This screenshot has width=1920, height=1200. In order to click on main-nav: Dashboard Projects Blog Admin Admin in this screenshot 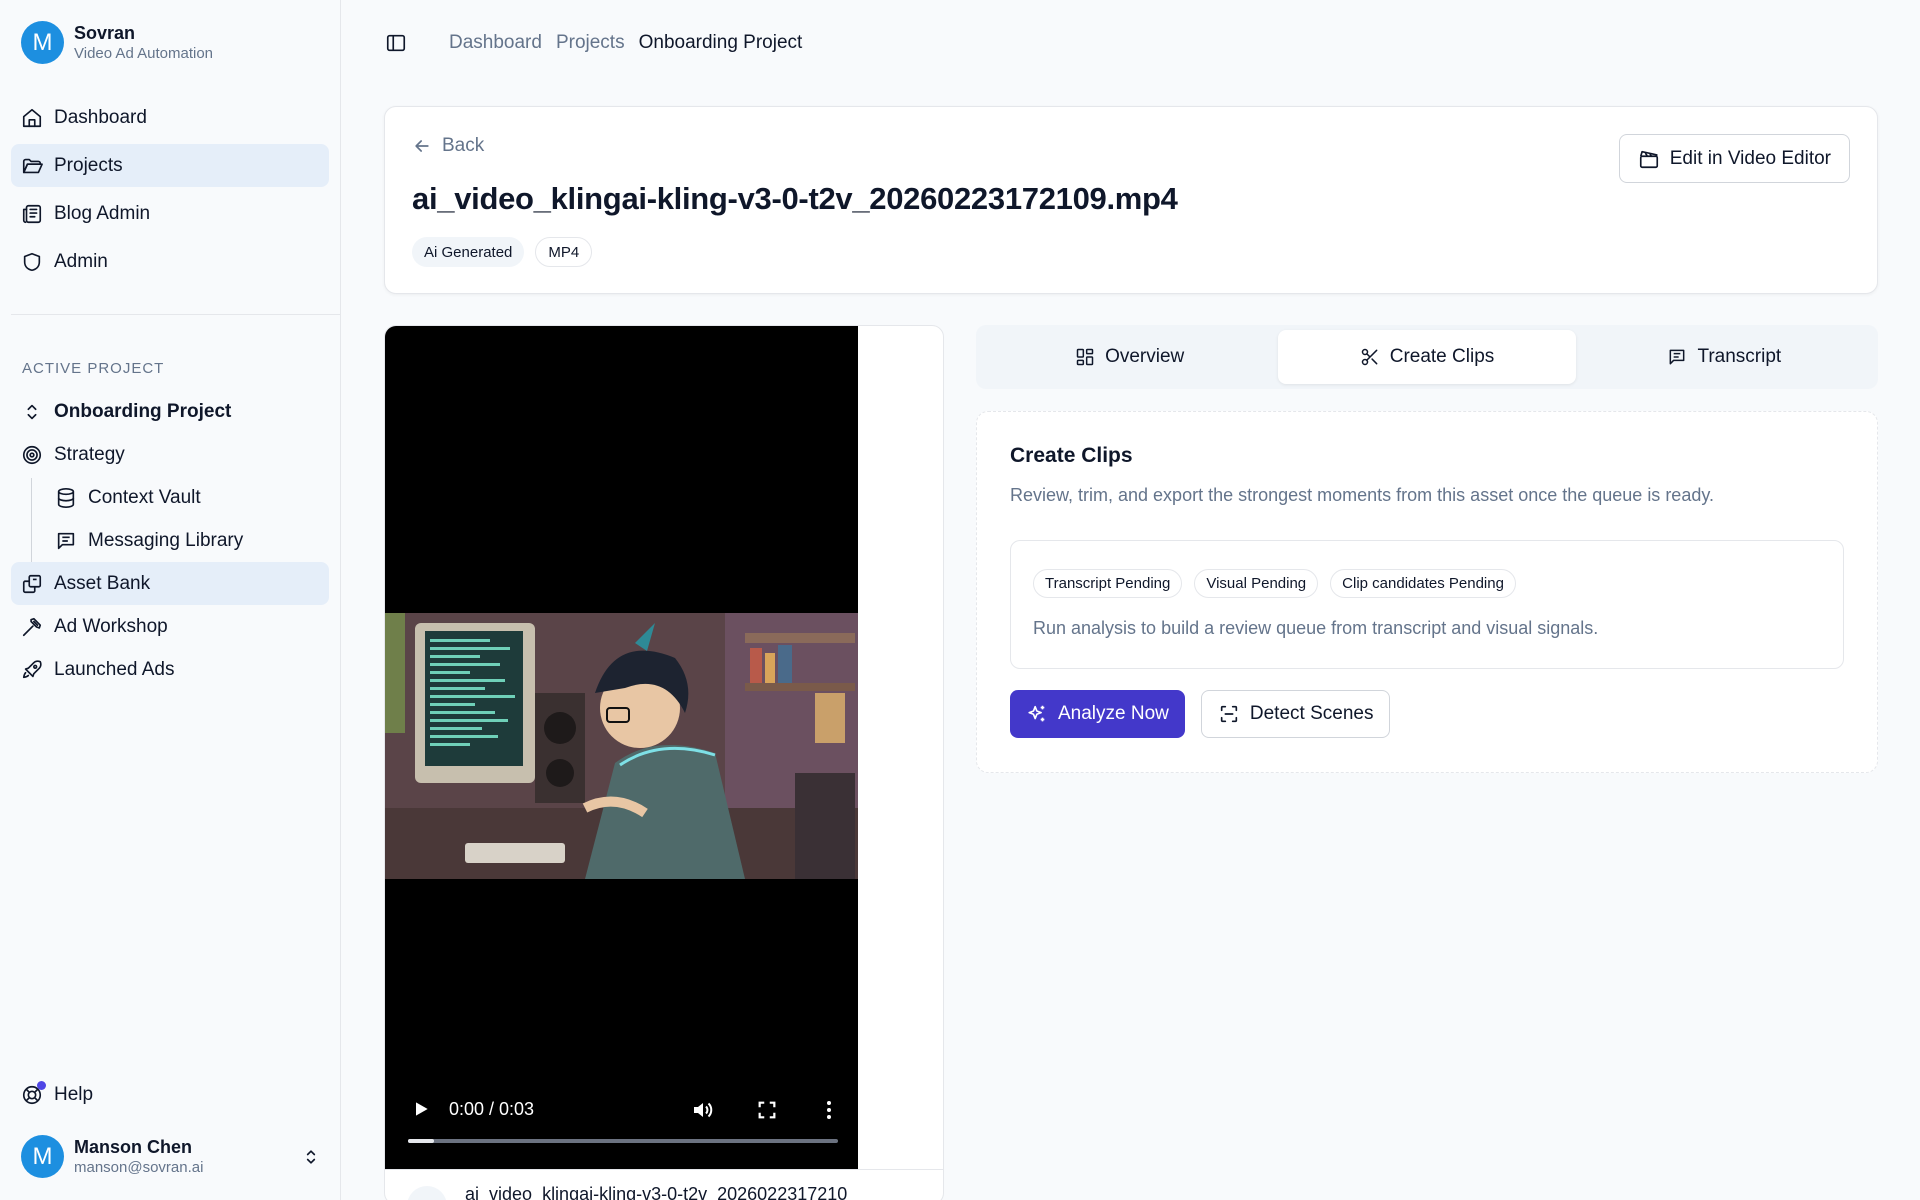, I will do `click(170, 192)`.